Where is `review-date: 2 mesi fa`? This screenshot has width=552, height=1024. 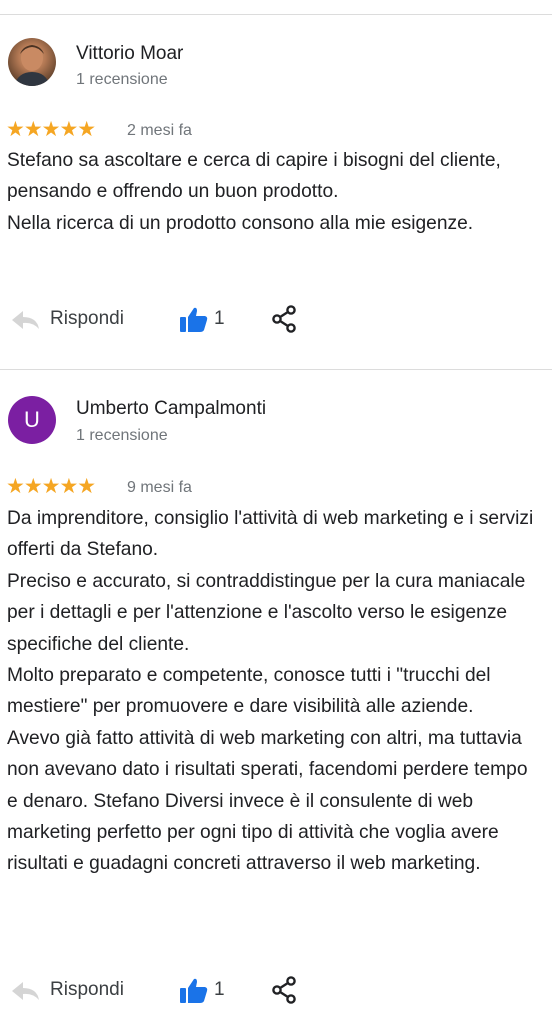 review-date: 2 mesi fa is located at coordinates (159, 130).